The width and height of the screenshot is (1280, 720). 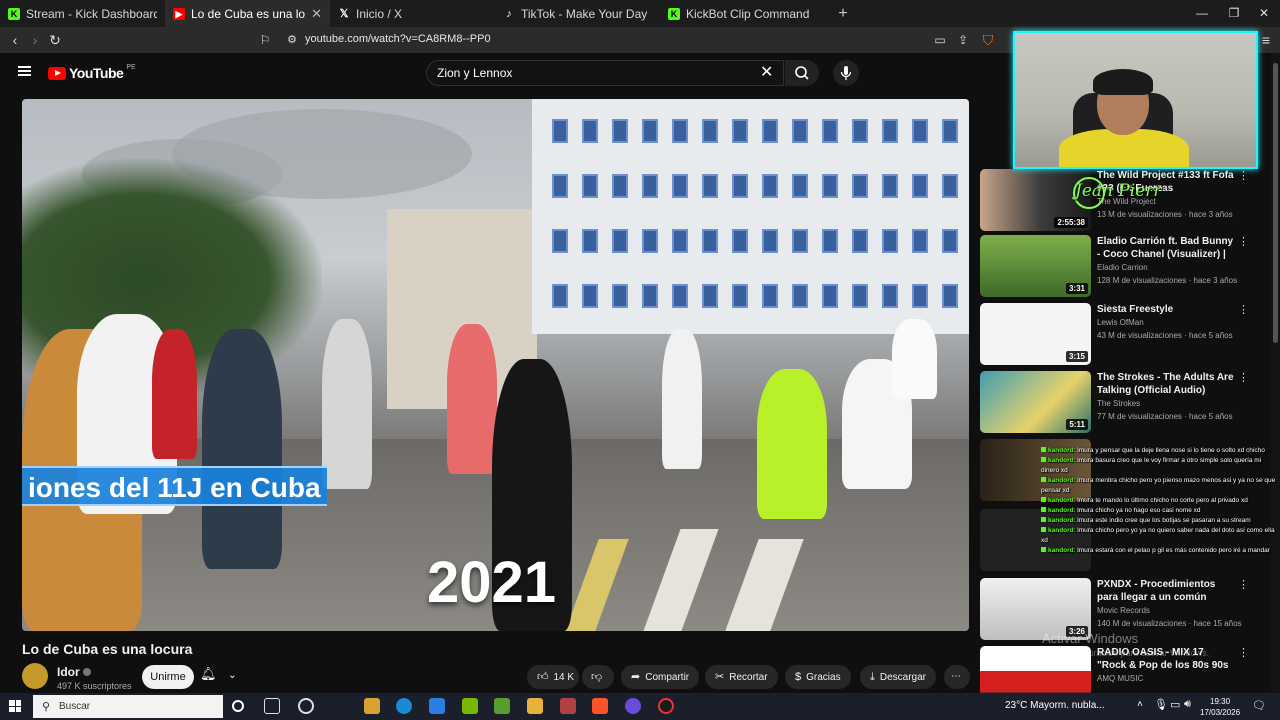 I want to click on recommendation-channel: The Strokes, so click(x=1118, y=403).